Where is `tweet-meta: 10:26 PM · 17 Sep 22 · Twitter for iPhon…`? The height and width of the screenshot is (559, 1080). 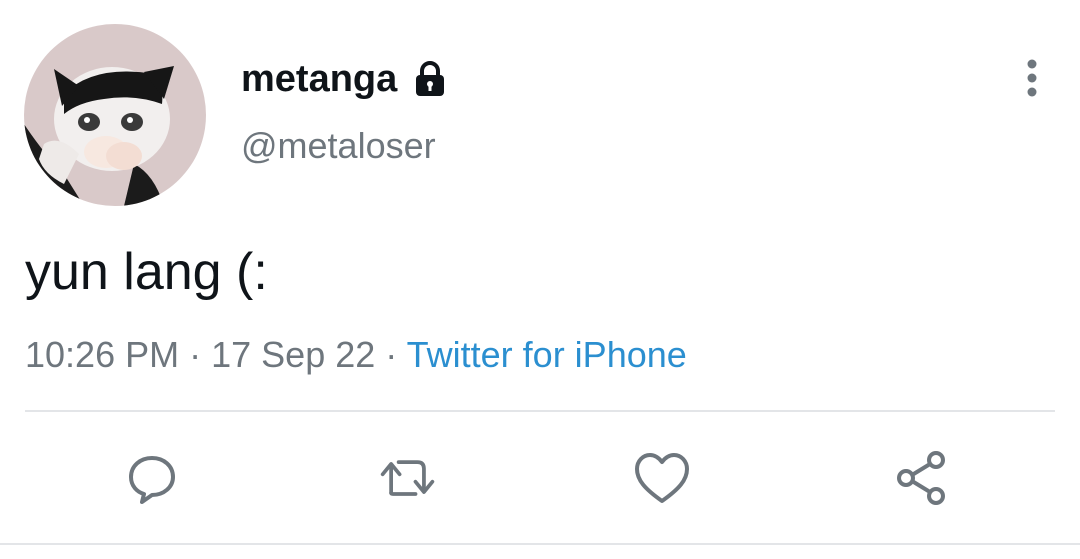 tweet-meta: 10:26 PM · 17 Sep 22 · Twitter for iPhon… is located at coordinates (356, 355).